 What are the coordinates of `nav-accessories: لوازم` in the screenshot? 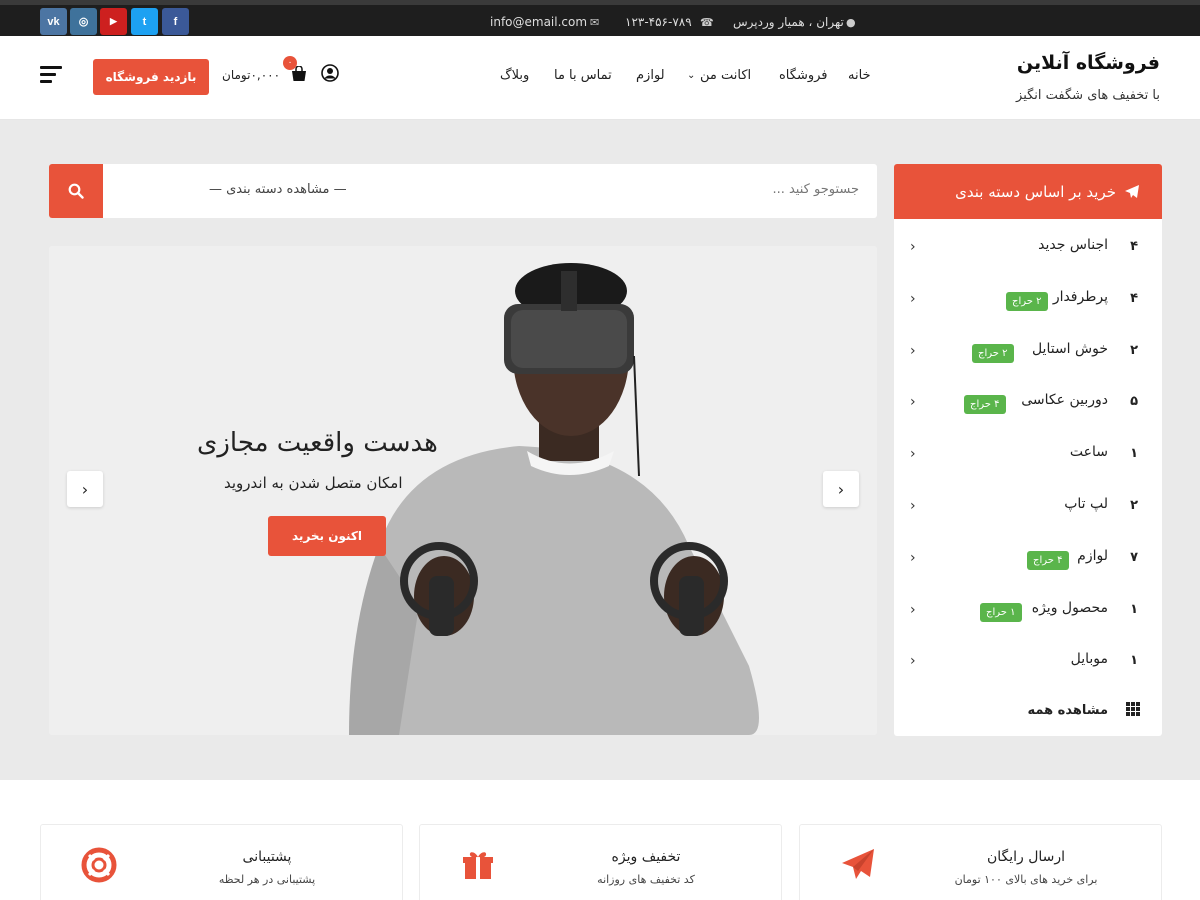 It's located at (650, 75).